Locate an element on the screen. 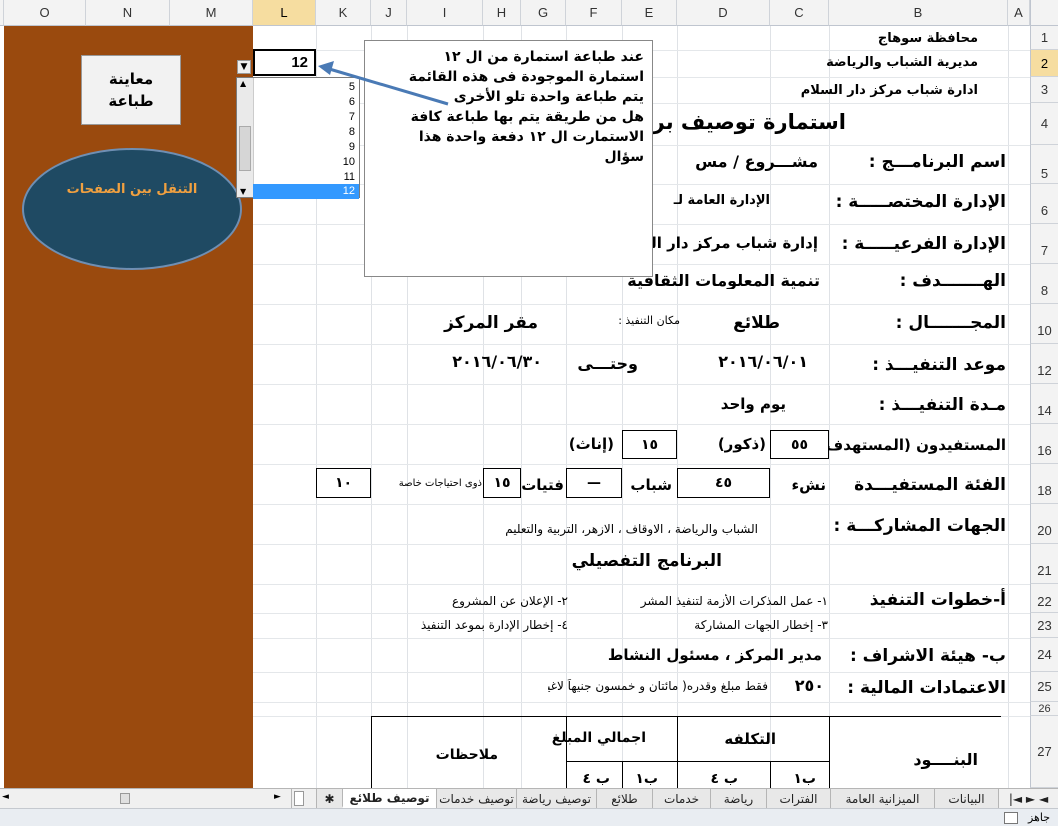 The width and height of the screenshot is (1058, 826). sheet-tab: البيانات is located at coordinates (966, 798).